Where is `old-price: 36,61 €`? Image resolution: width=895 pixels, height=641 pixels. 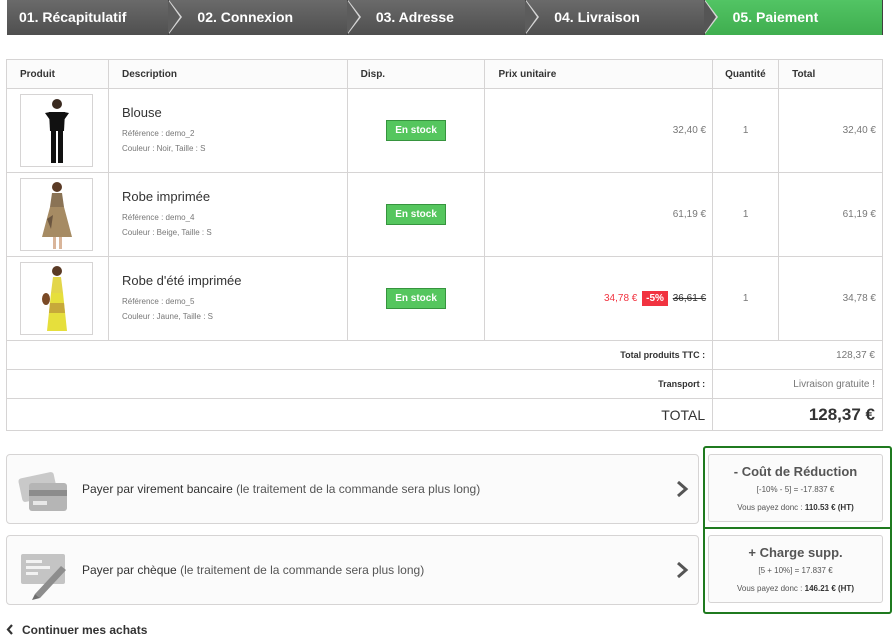
old-price: 36,61 € is located at coordinates (689, 298).